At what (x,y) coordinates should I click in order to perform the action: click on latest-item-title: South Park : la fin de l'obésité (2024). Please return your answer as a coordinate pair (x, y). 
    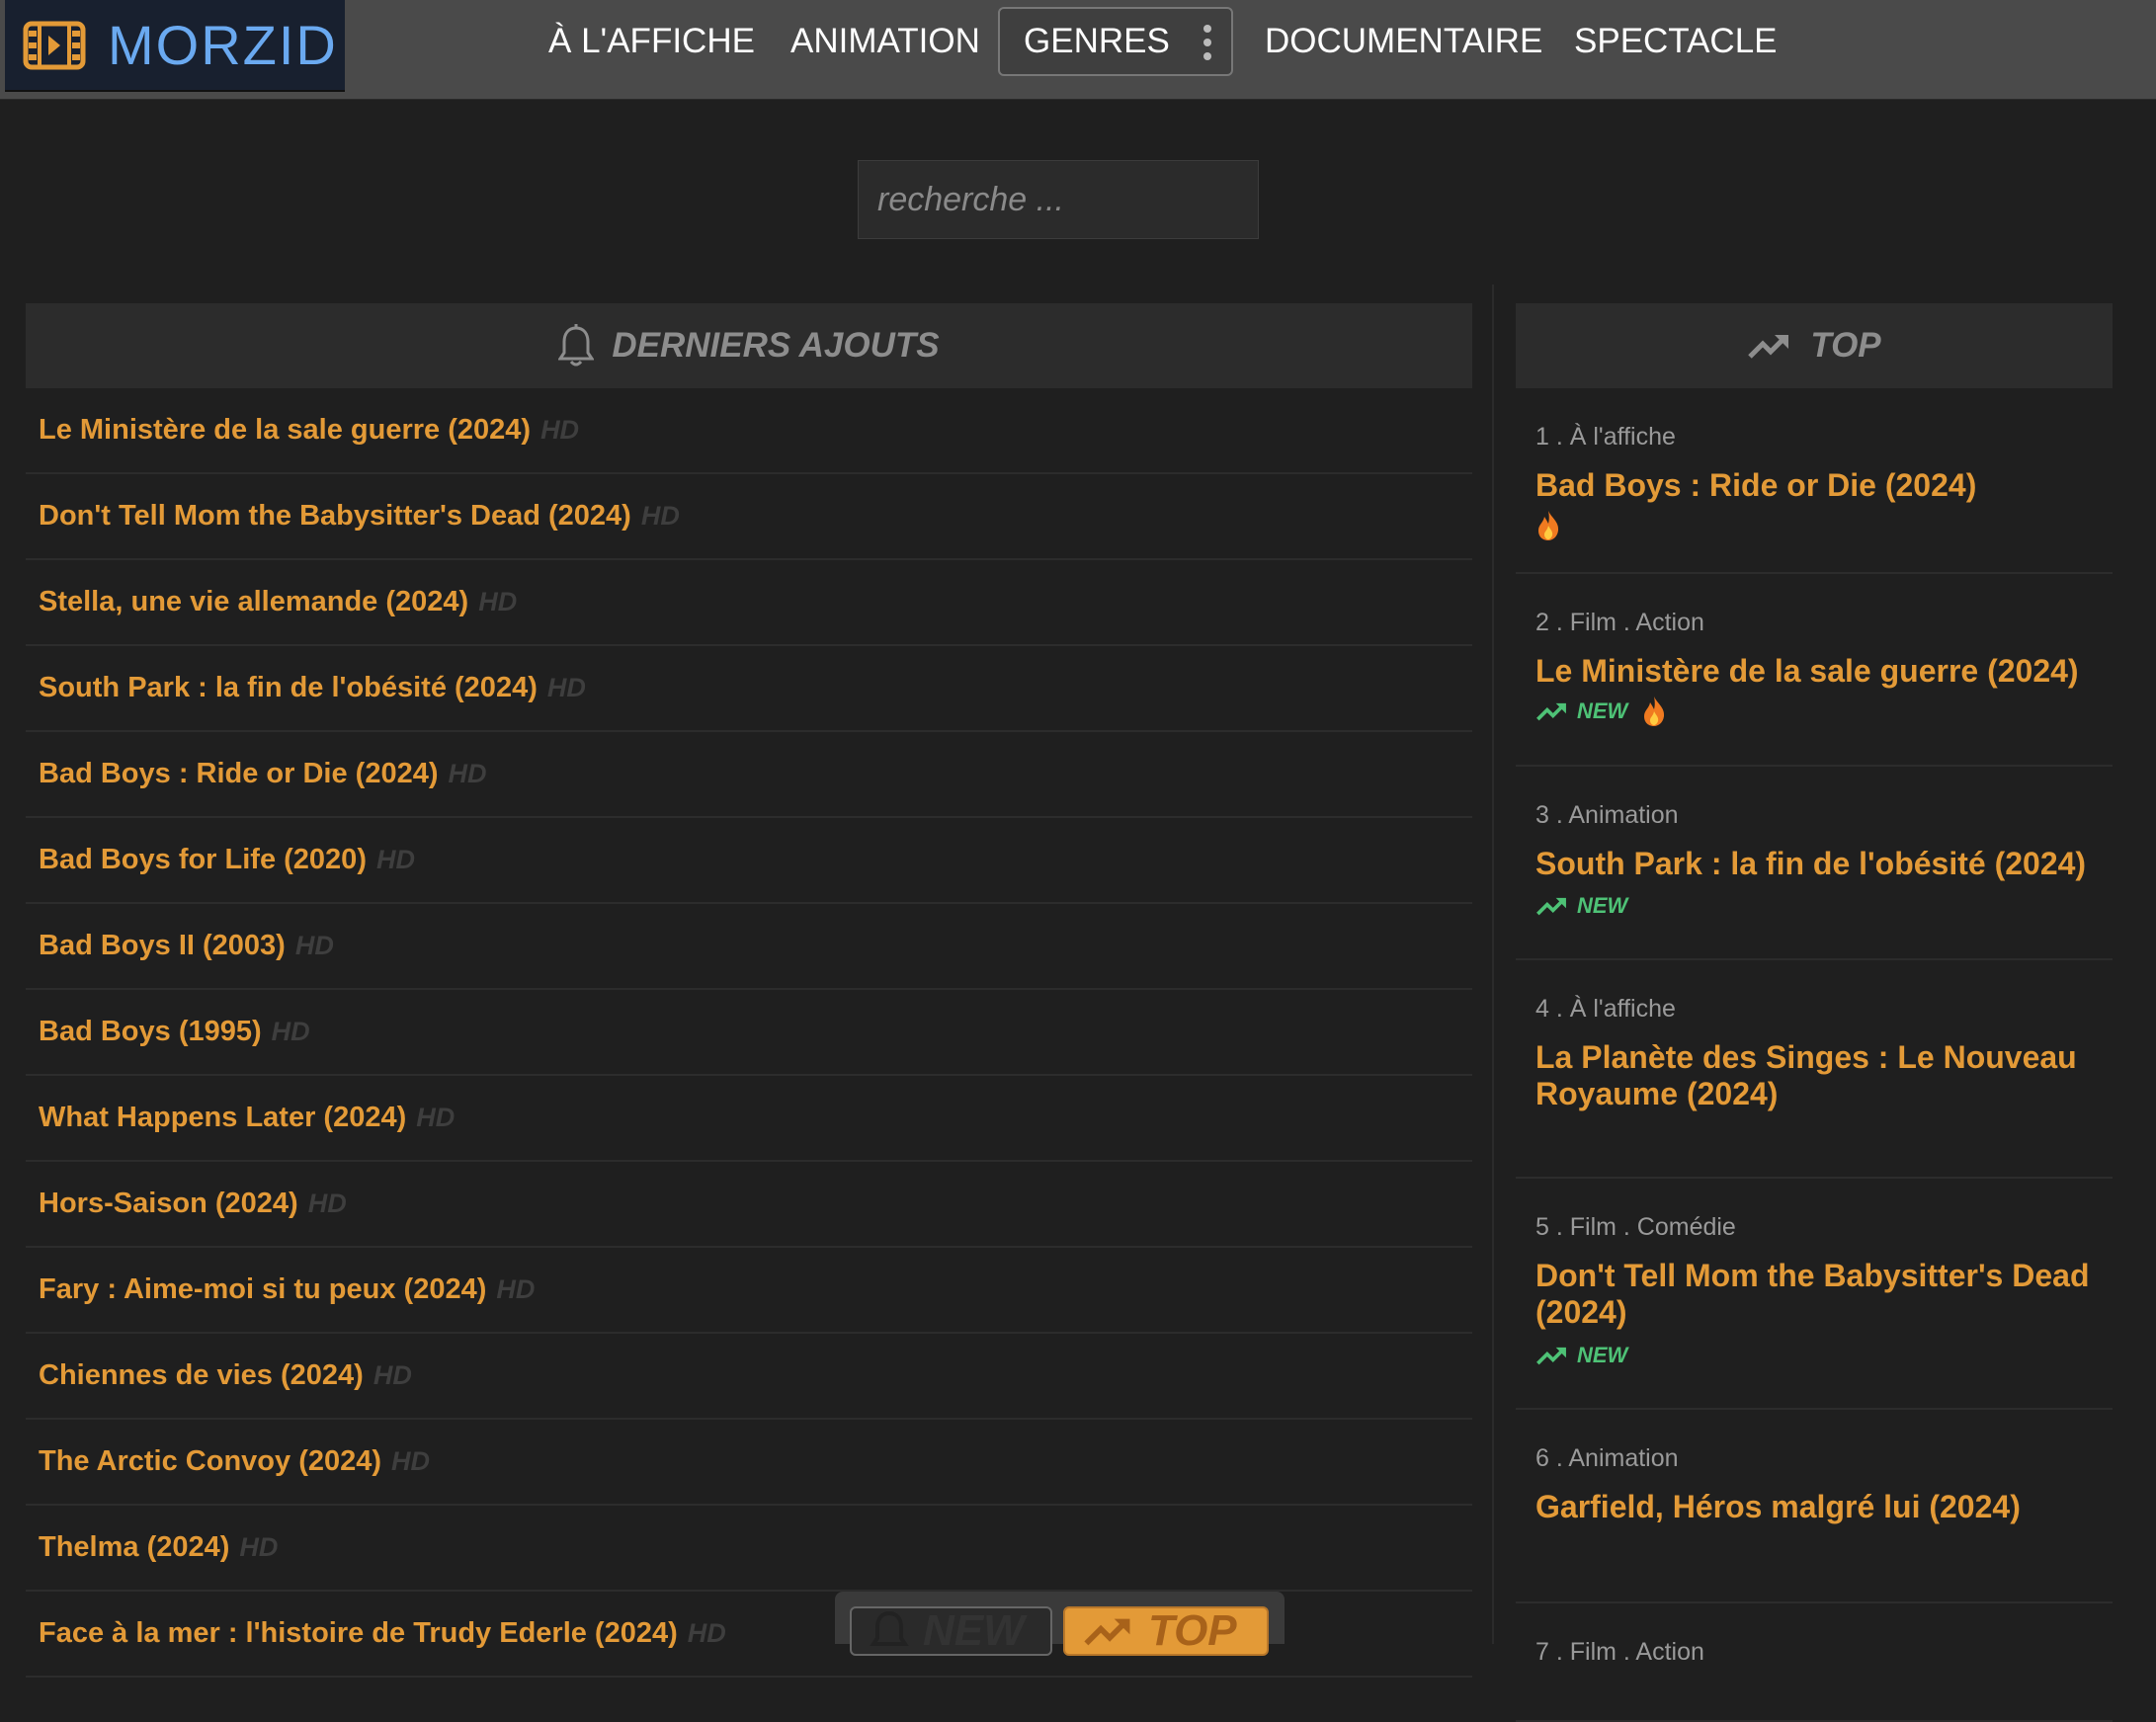
    Looking at the image, I should click on (289, 688).